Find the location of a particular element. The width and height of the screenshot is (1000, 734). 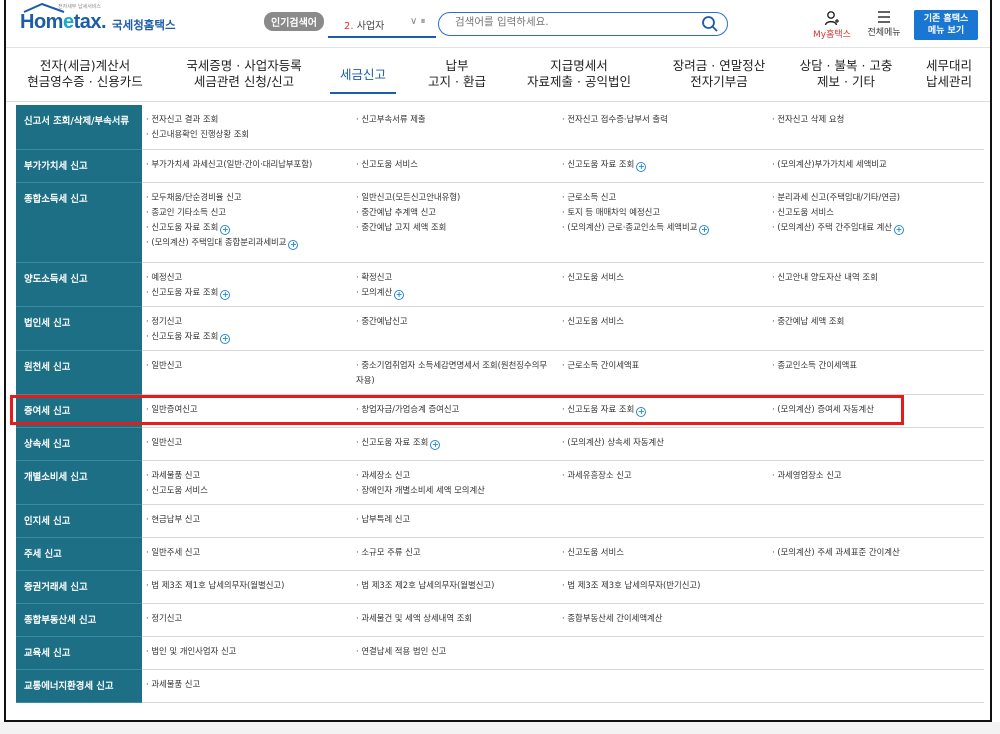

category-cell: 종합부동산세 신고 is located at coordinates (79, 620).